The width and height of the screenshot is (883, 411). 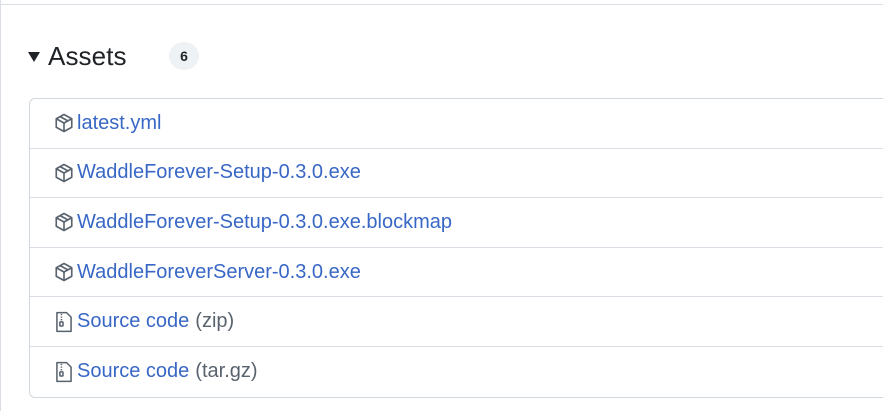 I want to click on asset-link-latest-yml: latest.yml, so click(x=119, y=123).